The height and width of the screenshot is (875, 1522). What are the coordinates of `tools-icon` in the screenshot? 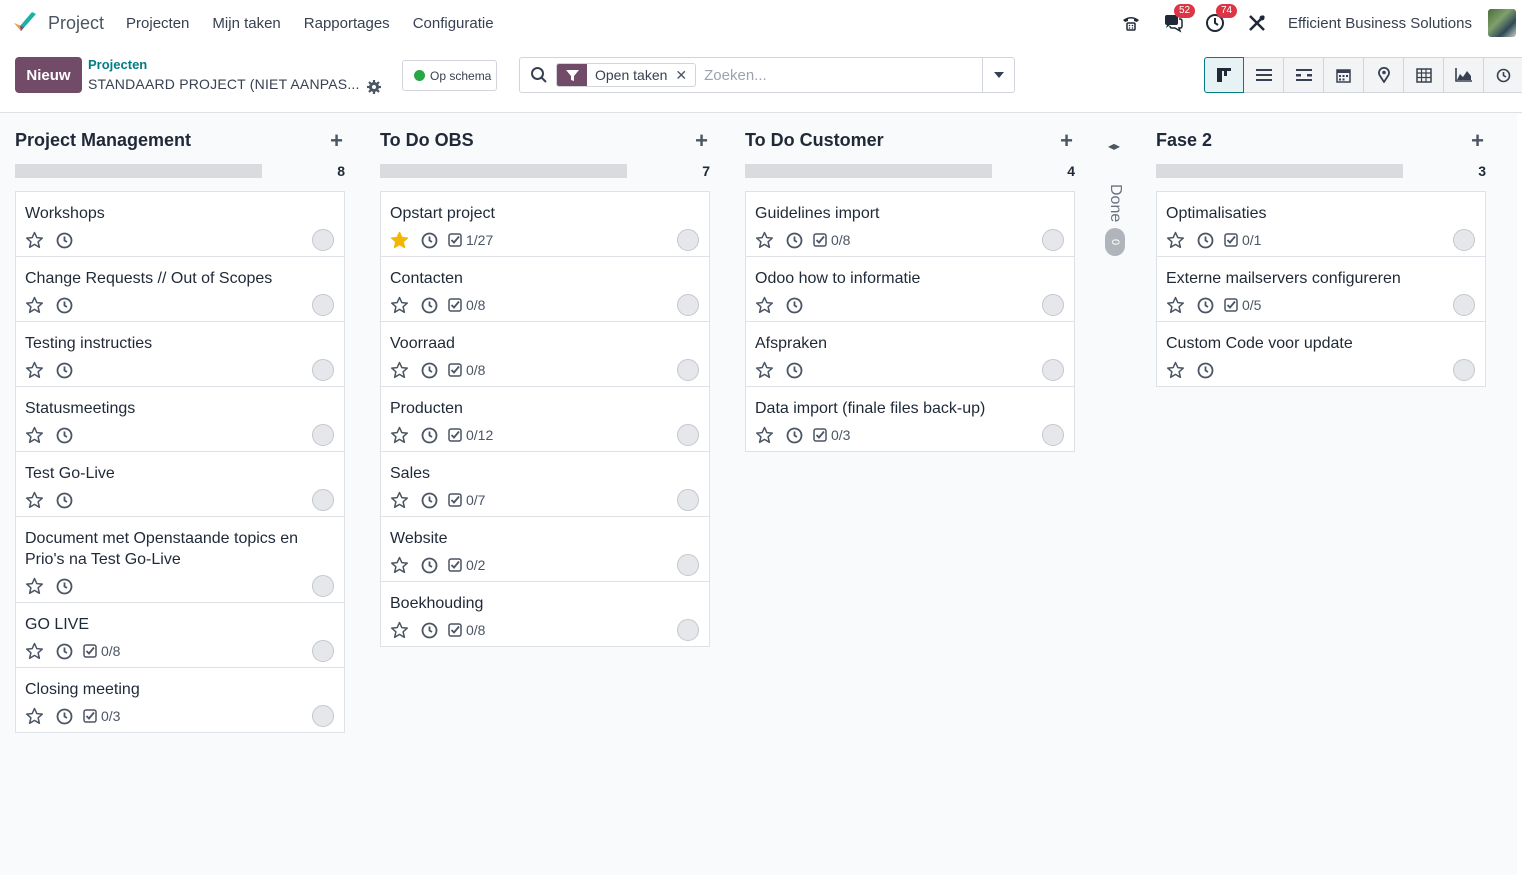 It's located at (1257, 23).